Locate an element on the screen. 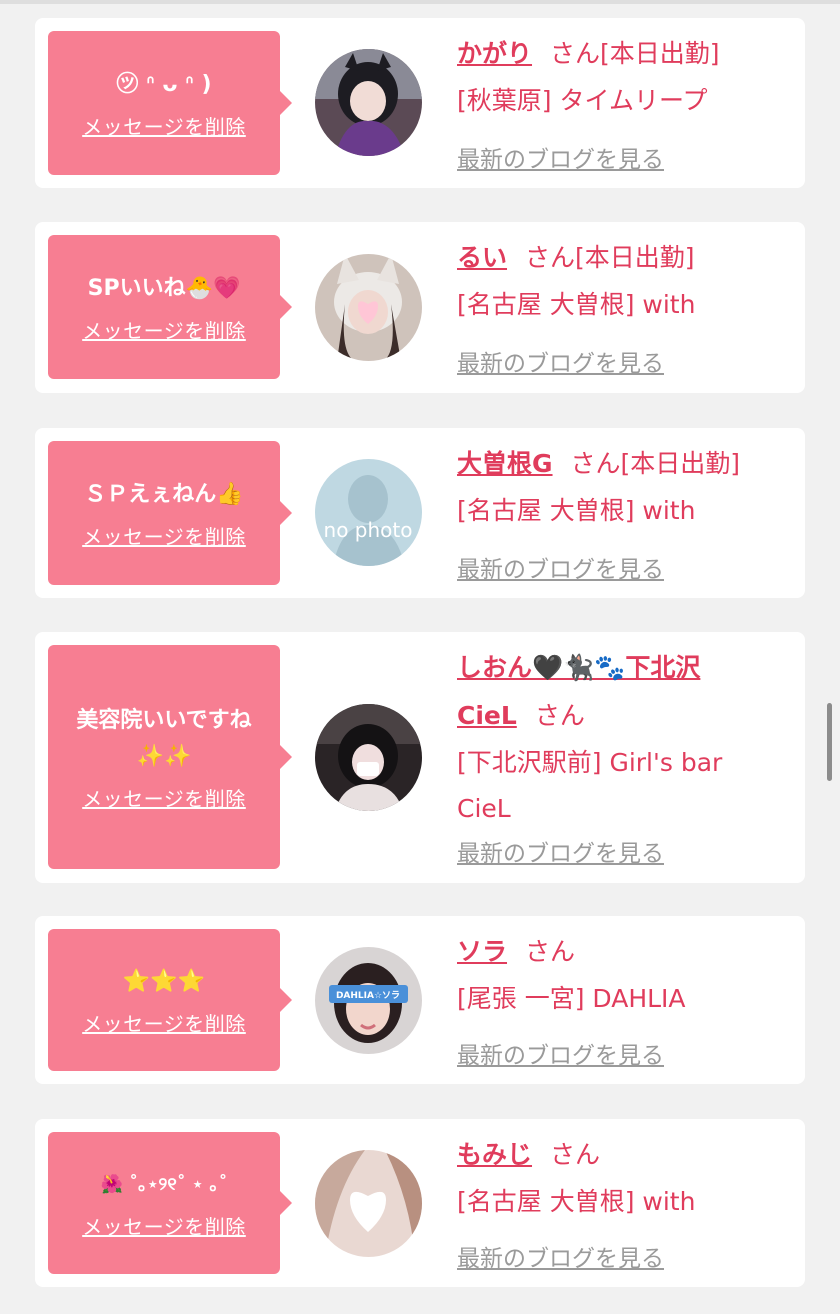 The image size is (840, 1314). girl-info: 大曽根G さん[本日出勤] [名古屋 大曽根] with is located at coordinates (627, 487).